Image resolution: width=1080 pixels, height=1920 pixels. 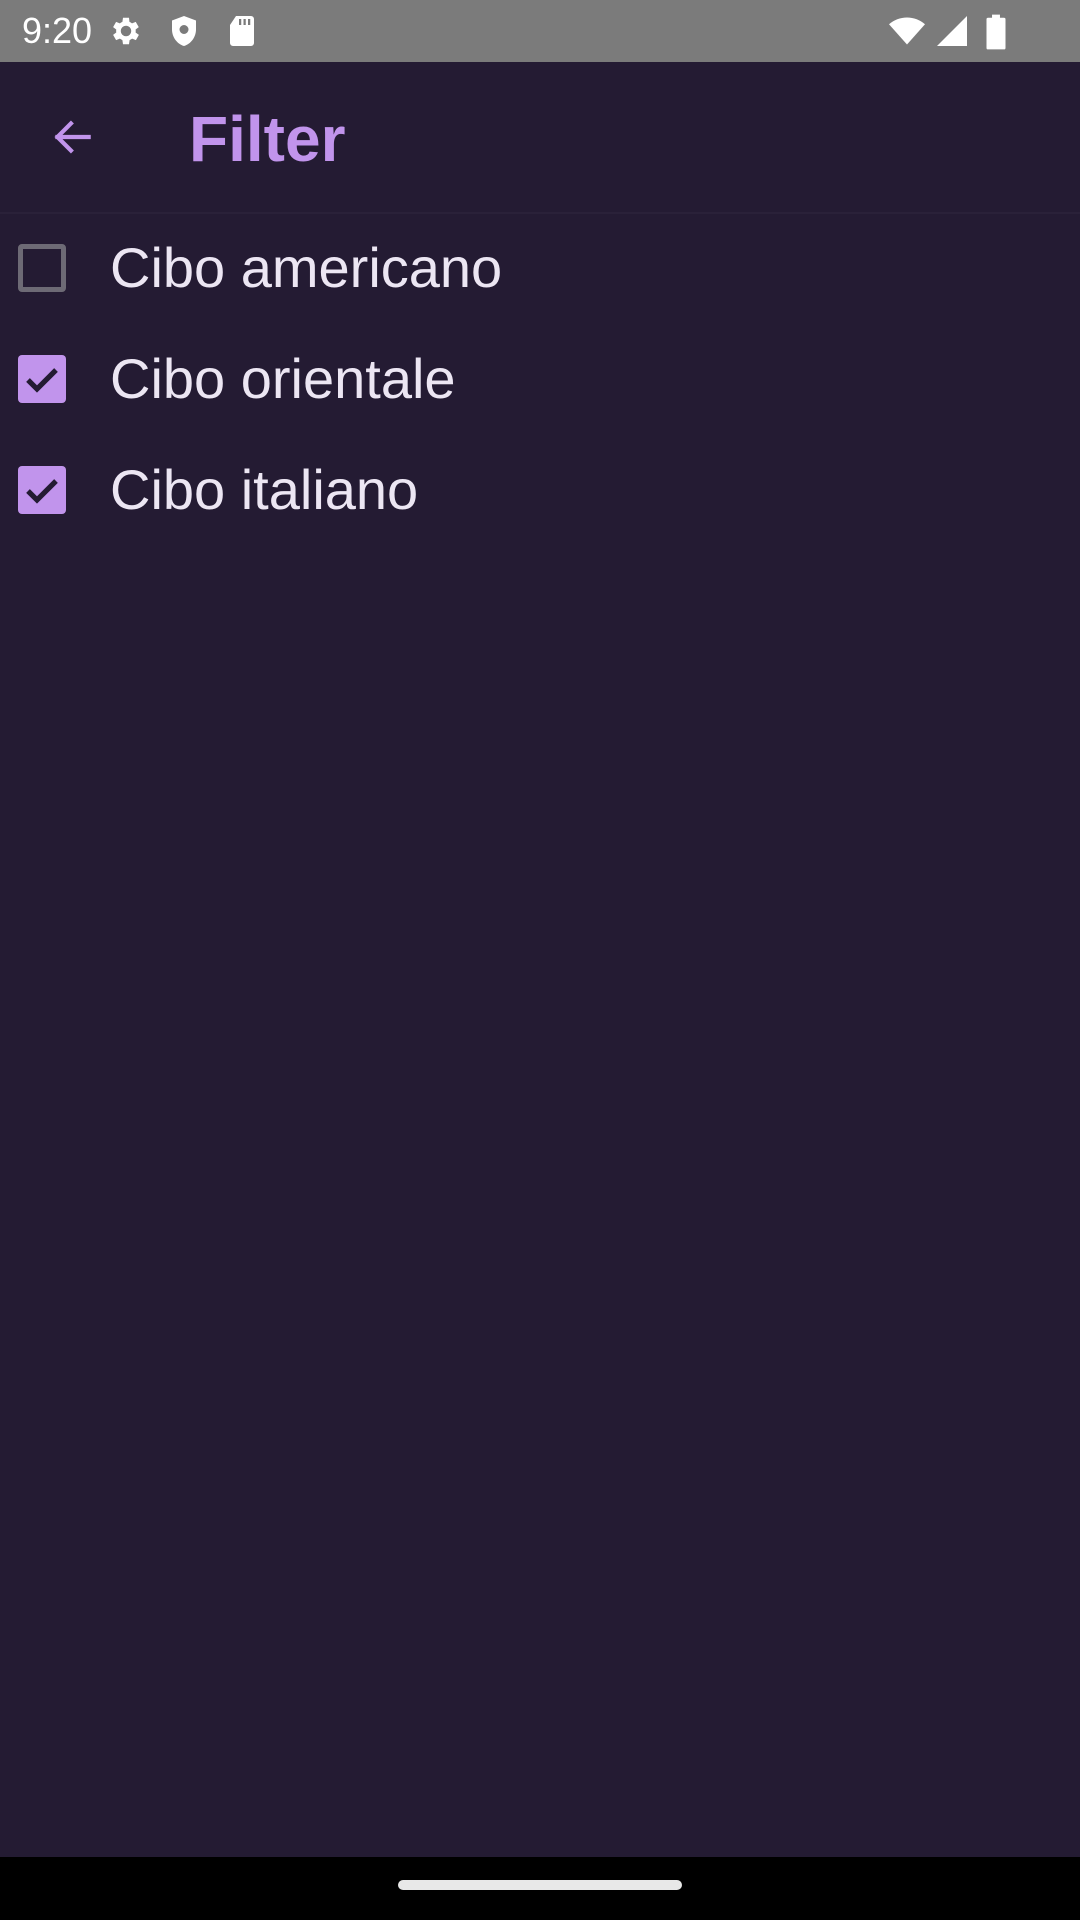 What do you see at coordinates (540, 1885) in the screenshot?
I see `home-gesture-handle` at bounding box center [540, 1885].